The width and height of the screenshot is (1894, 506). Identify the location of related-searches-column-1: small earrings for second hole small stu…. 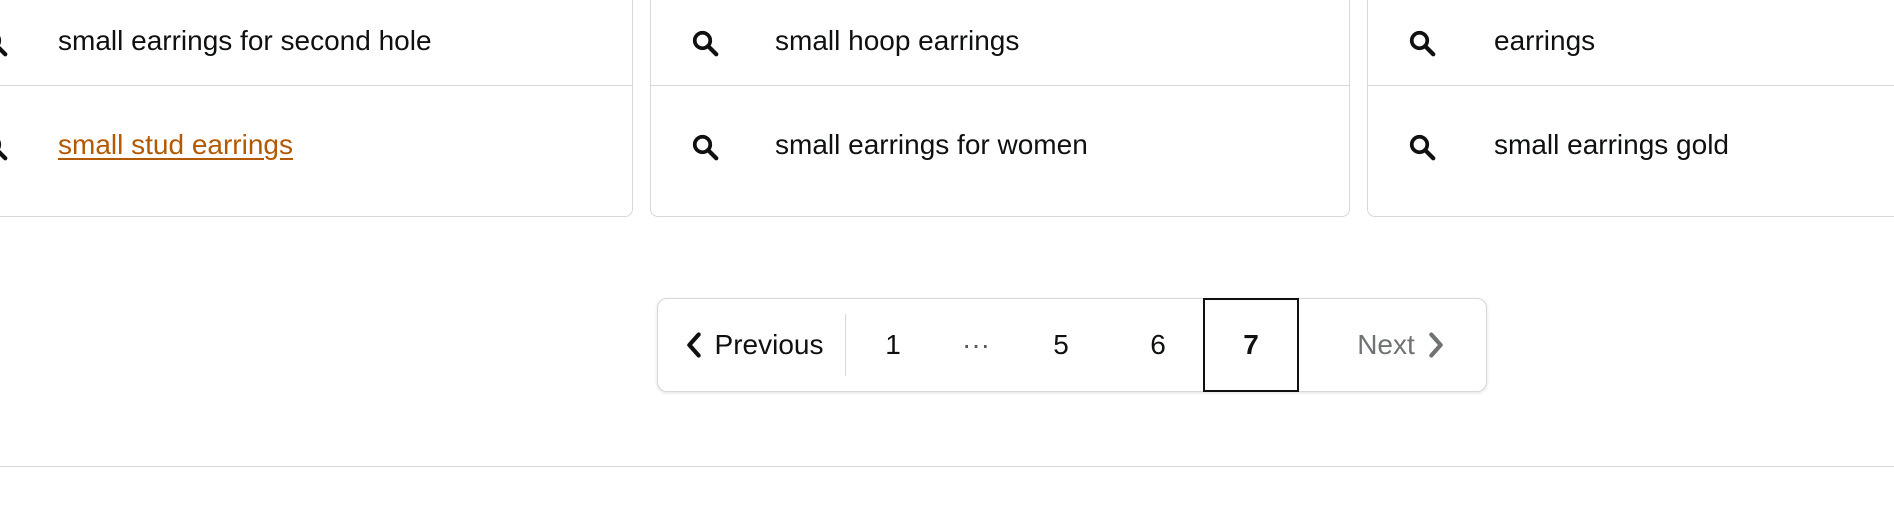
(316, 108).